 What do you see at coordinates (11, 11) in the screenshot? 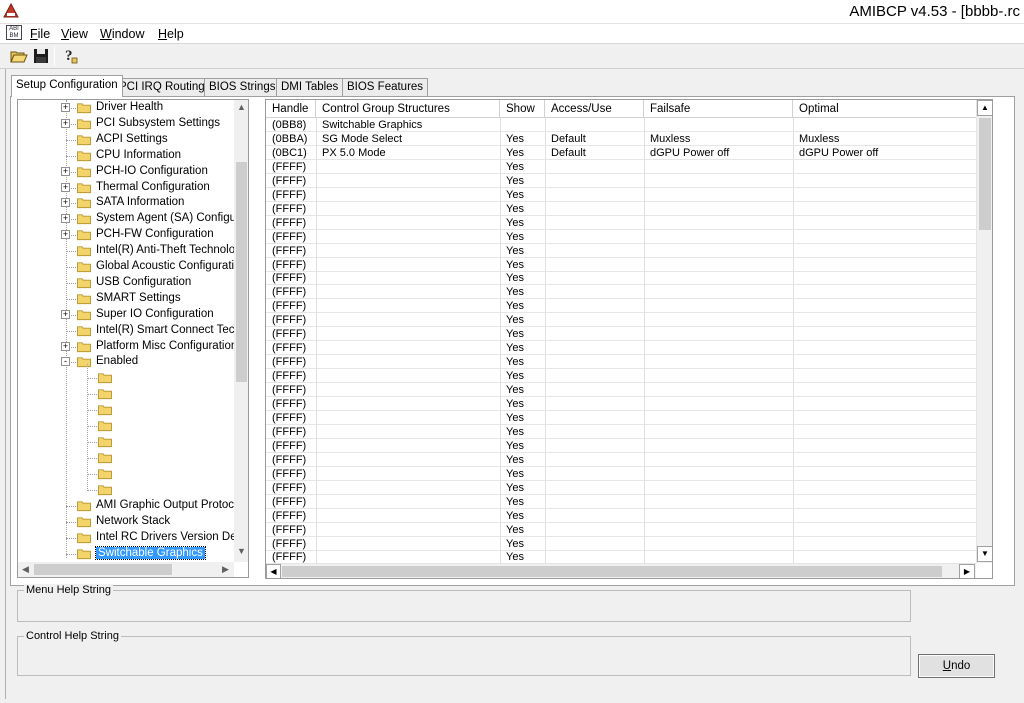
I see `app-icon` at bounding box center [11, 11].